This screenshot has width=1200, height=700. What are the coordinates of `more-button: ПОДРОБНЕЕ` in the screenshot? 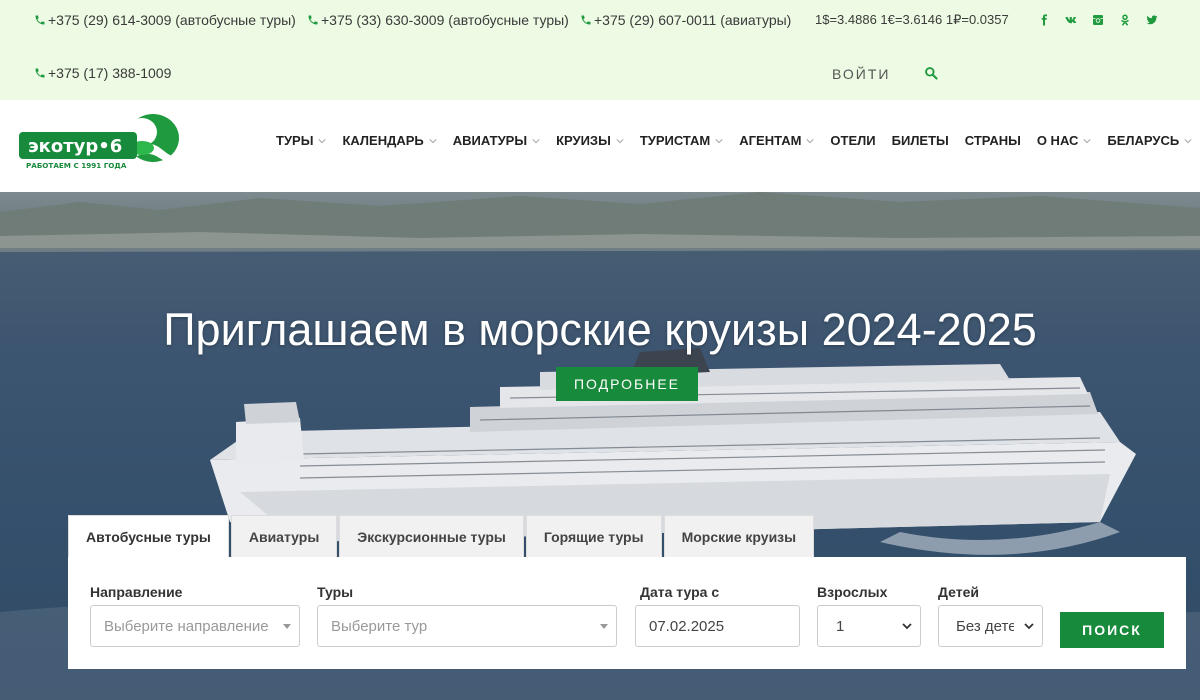 It's located at (627, 384).